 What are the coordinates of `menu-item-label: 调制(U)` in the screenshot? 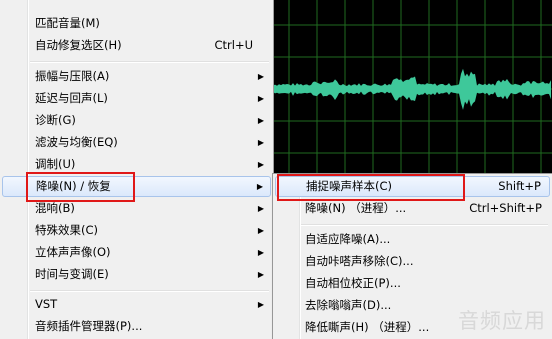 It's located at (55, 164).